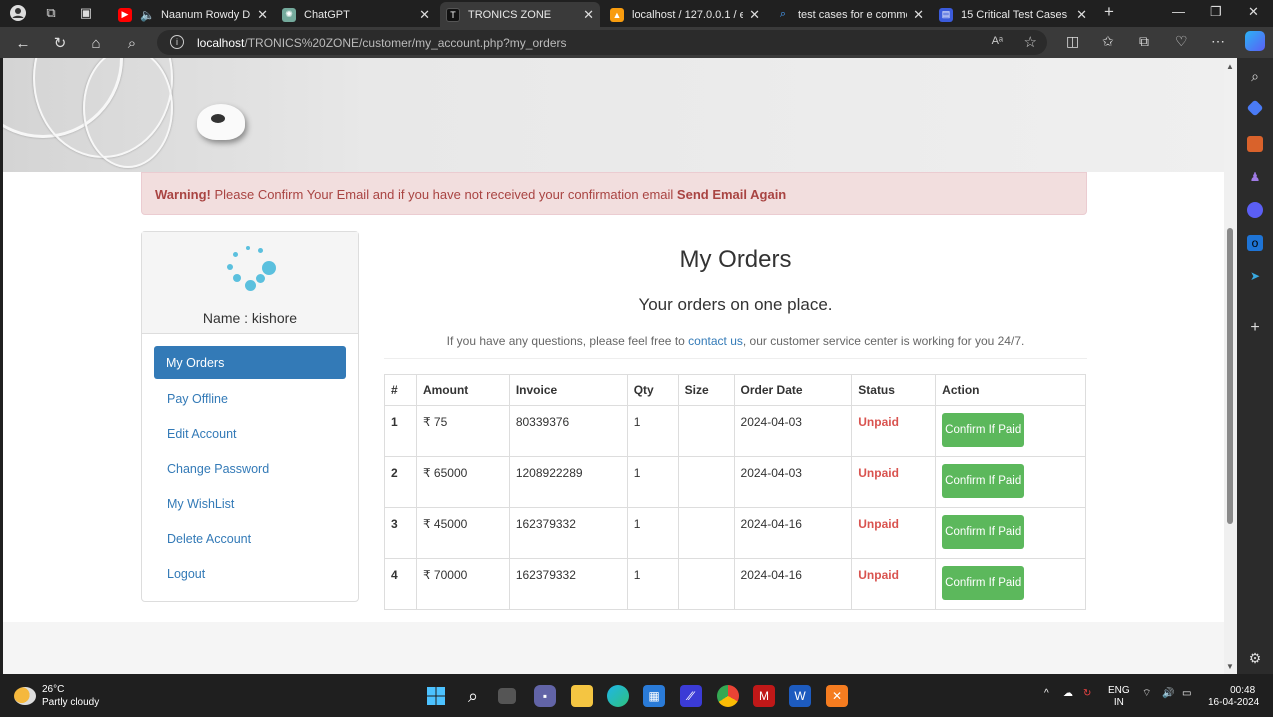 The image size is (1273, 717). I want to click on tab-phpmyadmin: ▲ localhost / 127.0.0.1 / ec ✕, so click(685, 14).